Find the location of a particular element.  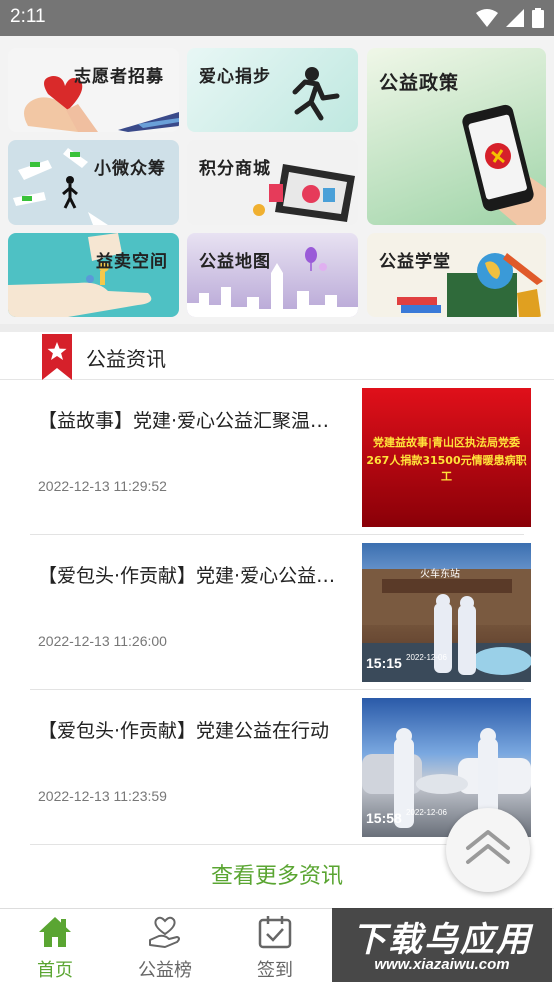

thumb-sign-text: 火车东站 is located at coordinates (440, 574).